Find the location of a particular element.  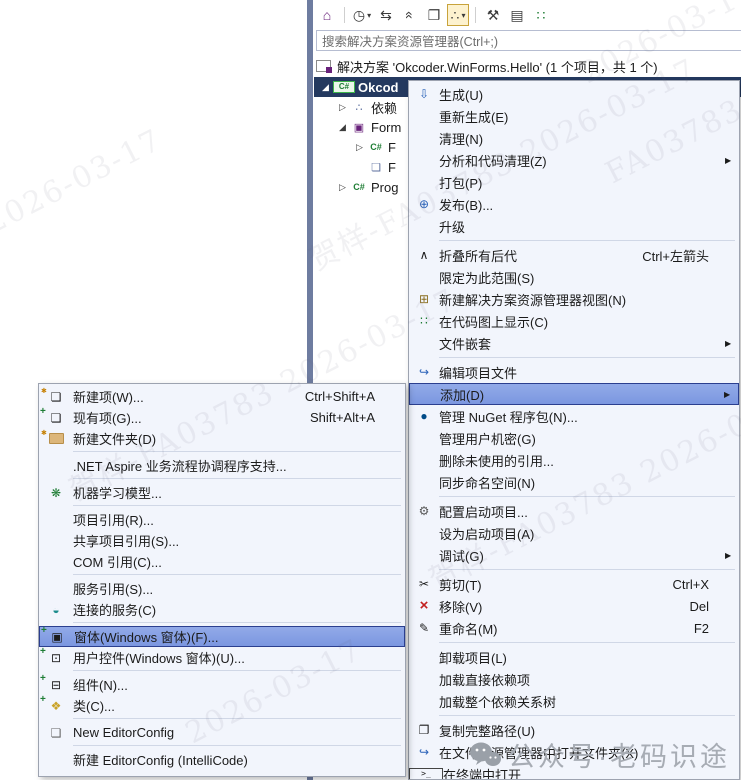

winform-icon: ▣ is located at coordinates (57, 634).